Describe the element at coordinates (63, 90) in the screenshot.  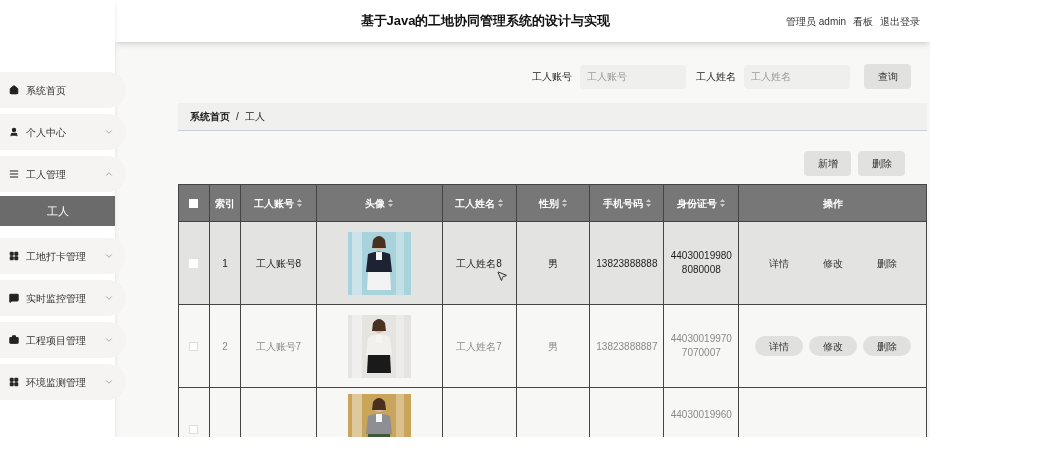
I see `sidebar-item: 系统首页` at that location.